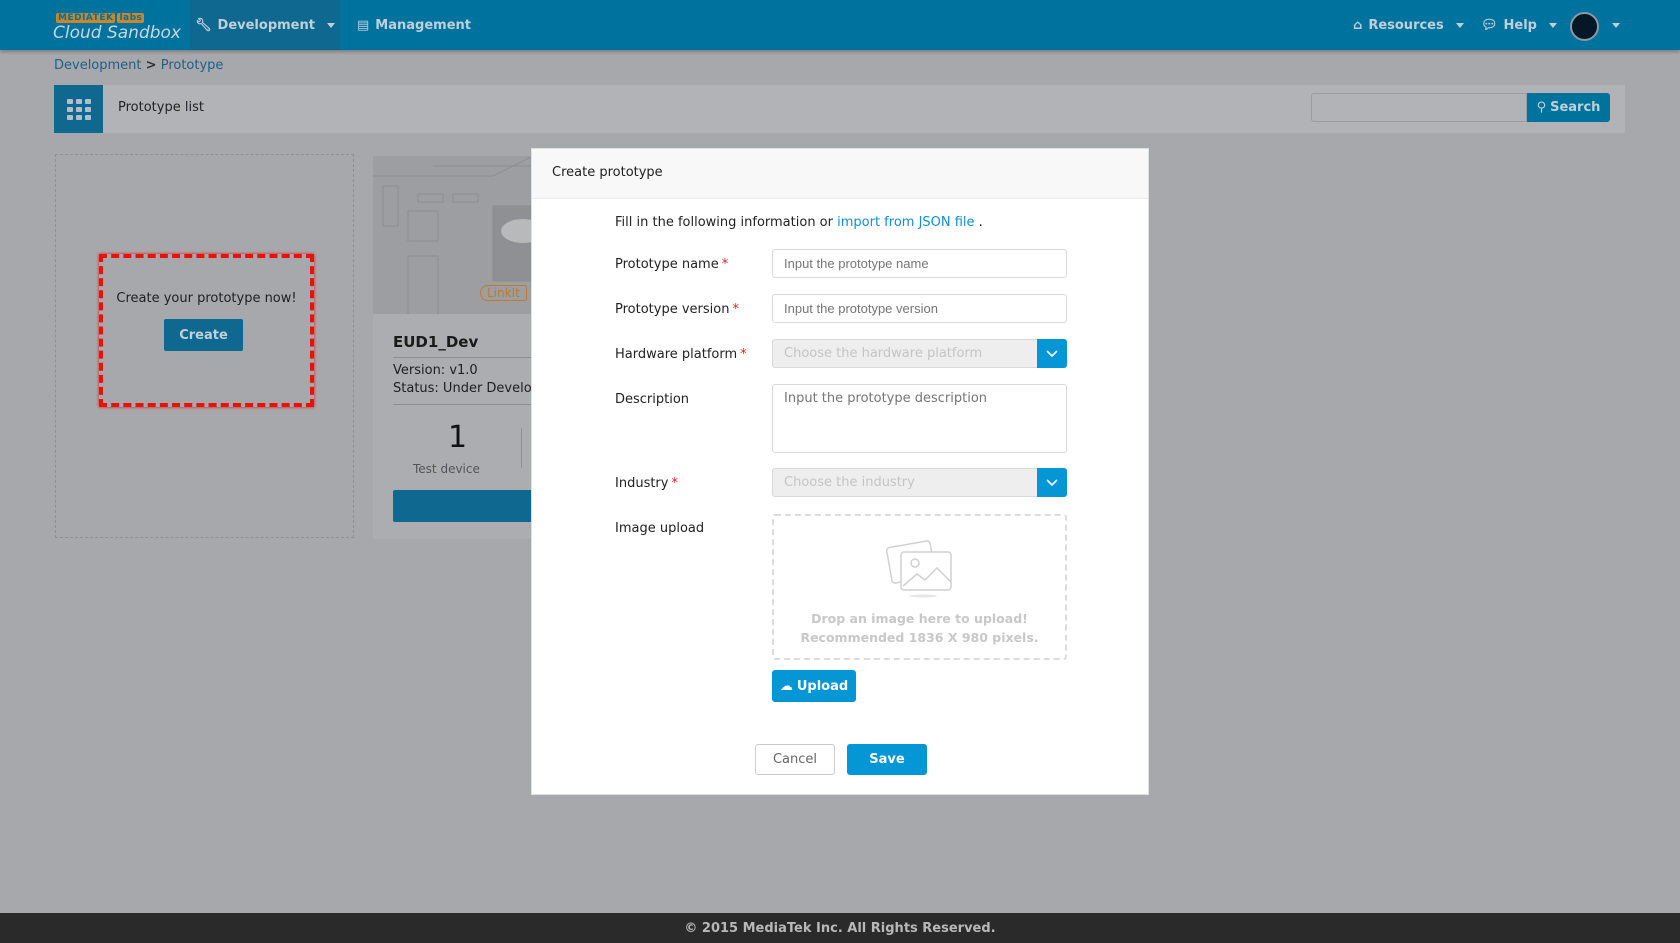 This screenshot has width=1680, height=943. I want to click on prototype-version-input, so click(919, 308).